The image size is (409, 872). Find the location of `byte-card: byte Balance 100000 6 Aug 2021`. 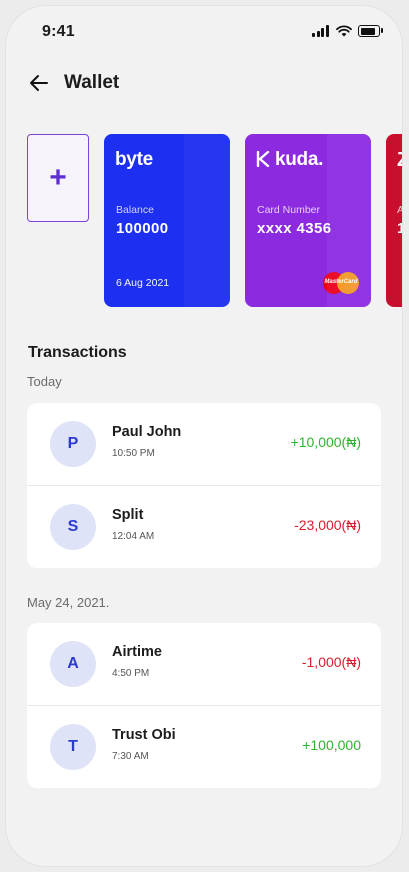

byte-card: byte Balance 100000 6 Aug 2021 is located at coordinates (167, 220).